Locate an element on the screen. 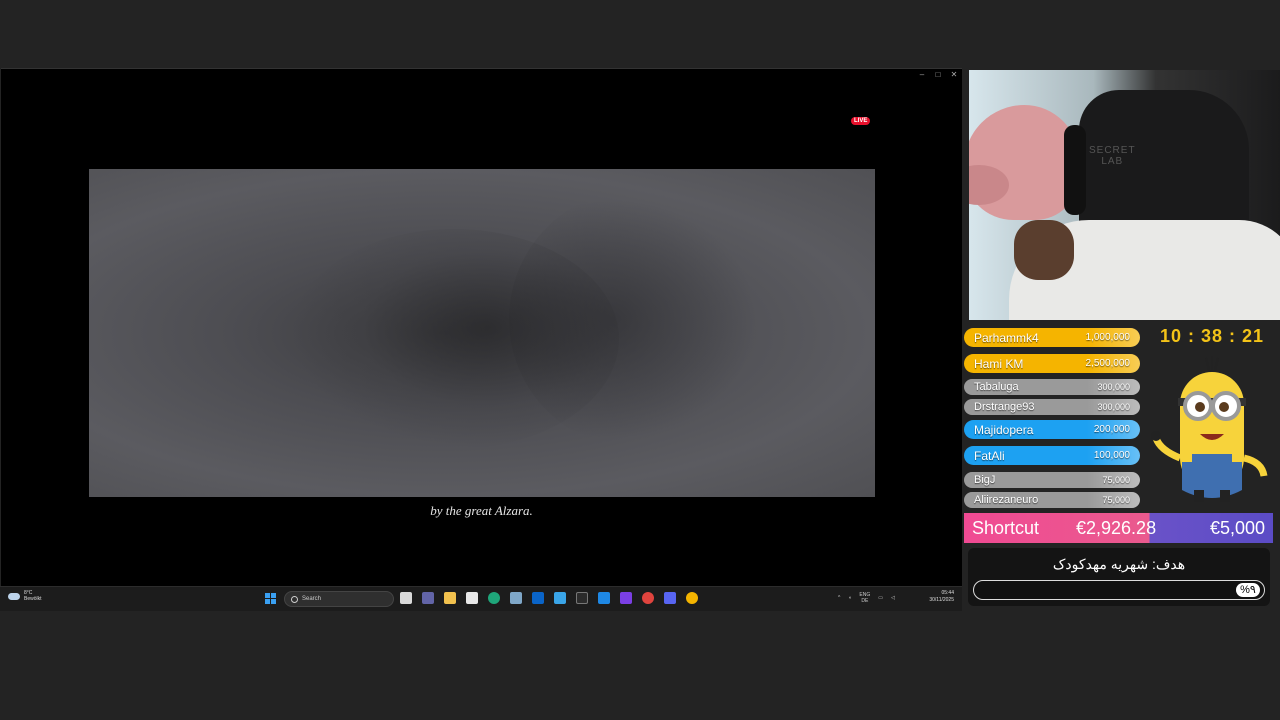  goal-current: €2,926.28 is located at coordinates (1116, 527).